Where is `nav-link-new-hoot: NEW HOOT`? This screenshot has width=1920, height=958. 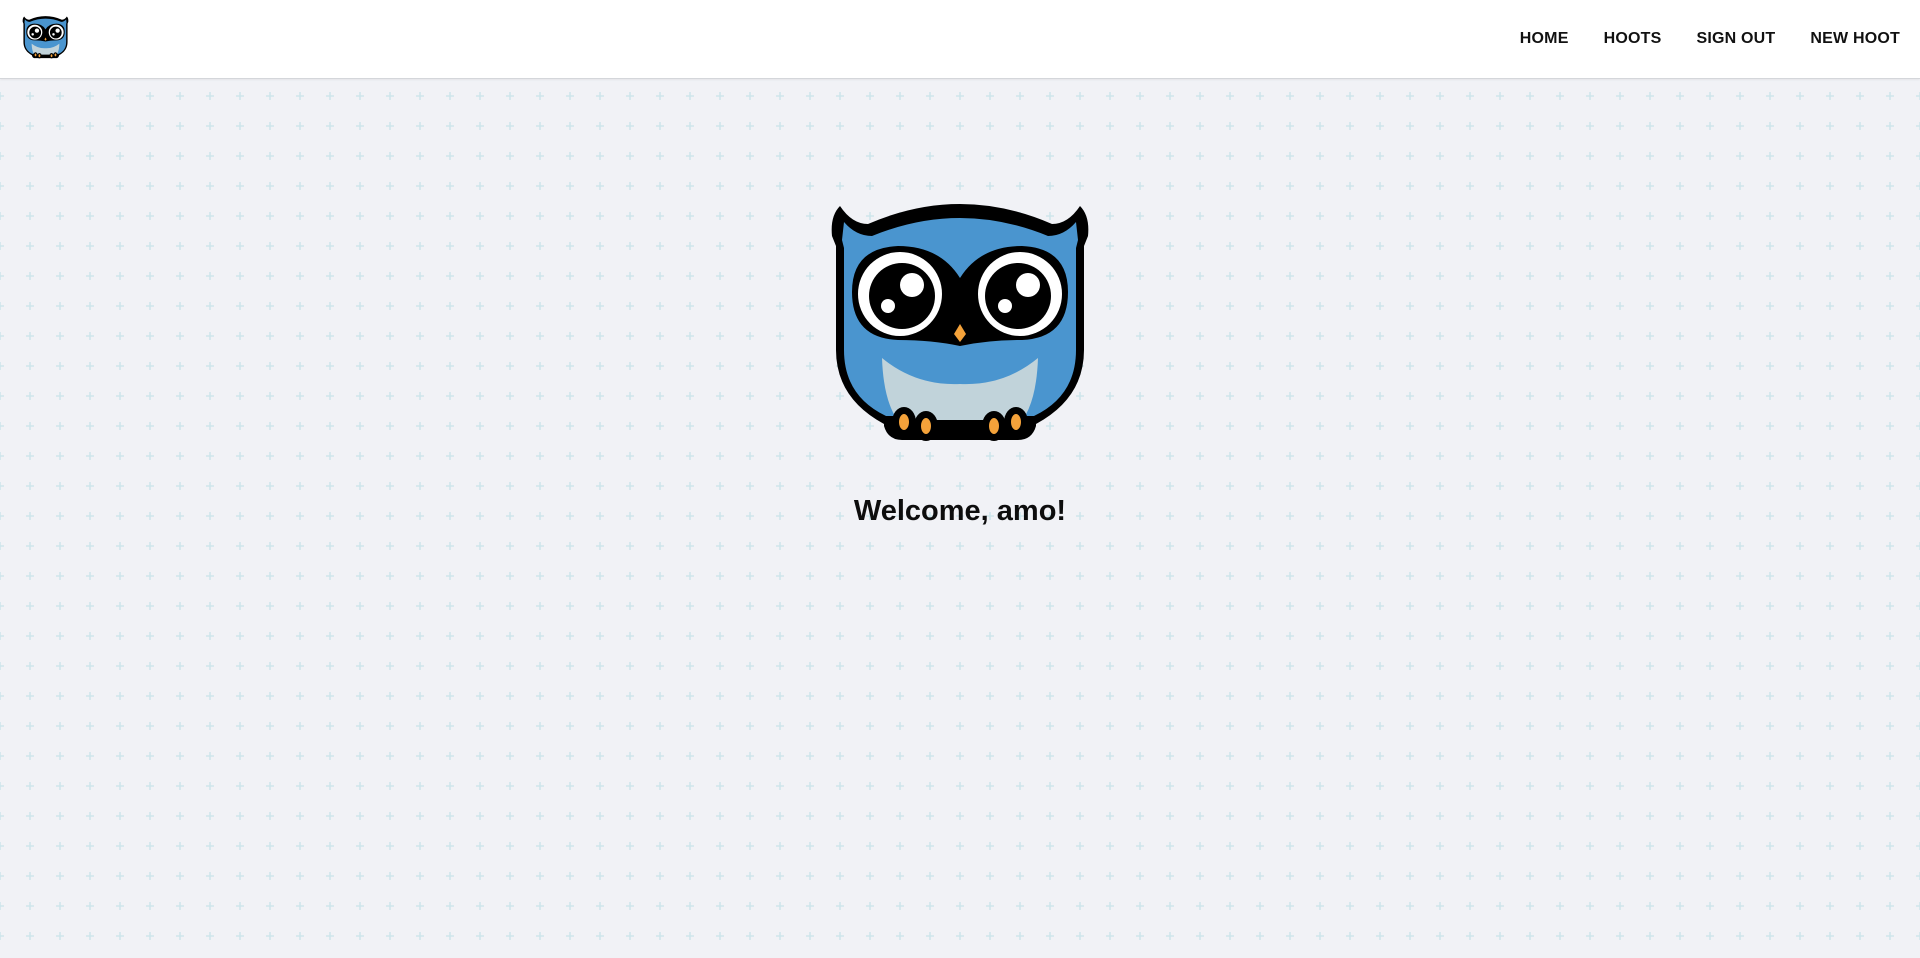 nav-link-new-hoot: NEW HOOT is located at coordinates (1855, 39).